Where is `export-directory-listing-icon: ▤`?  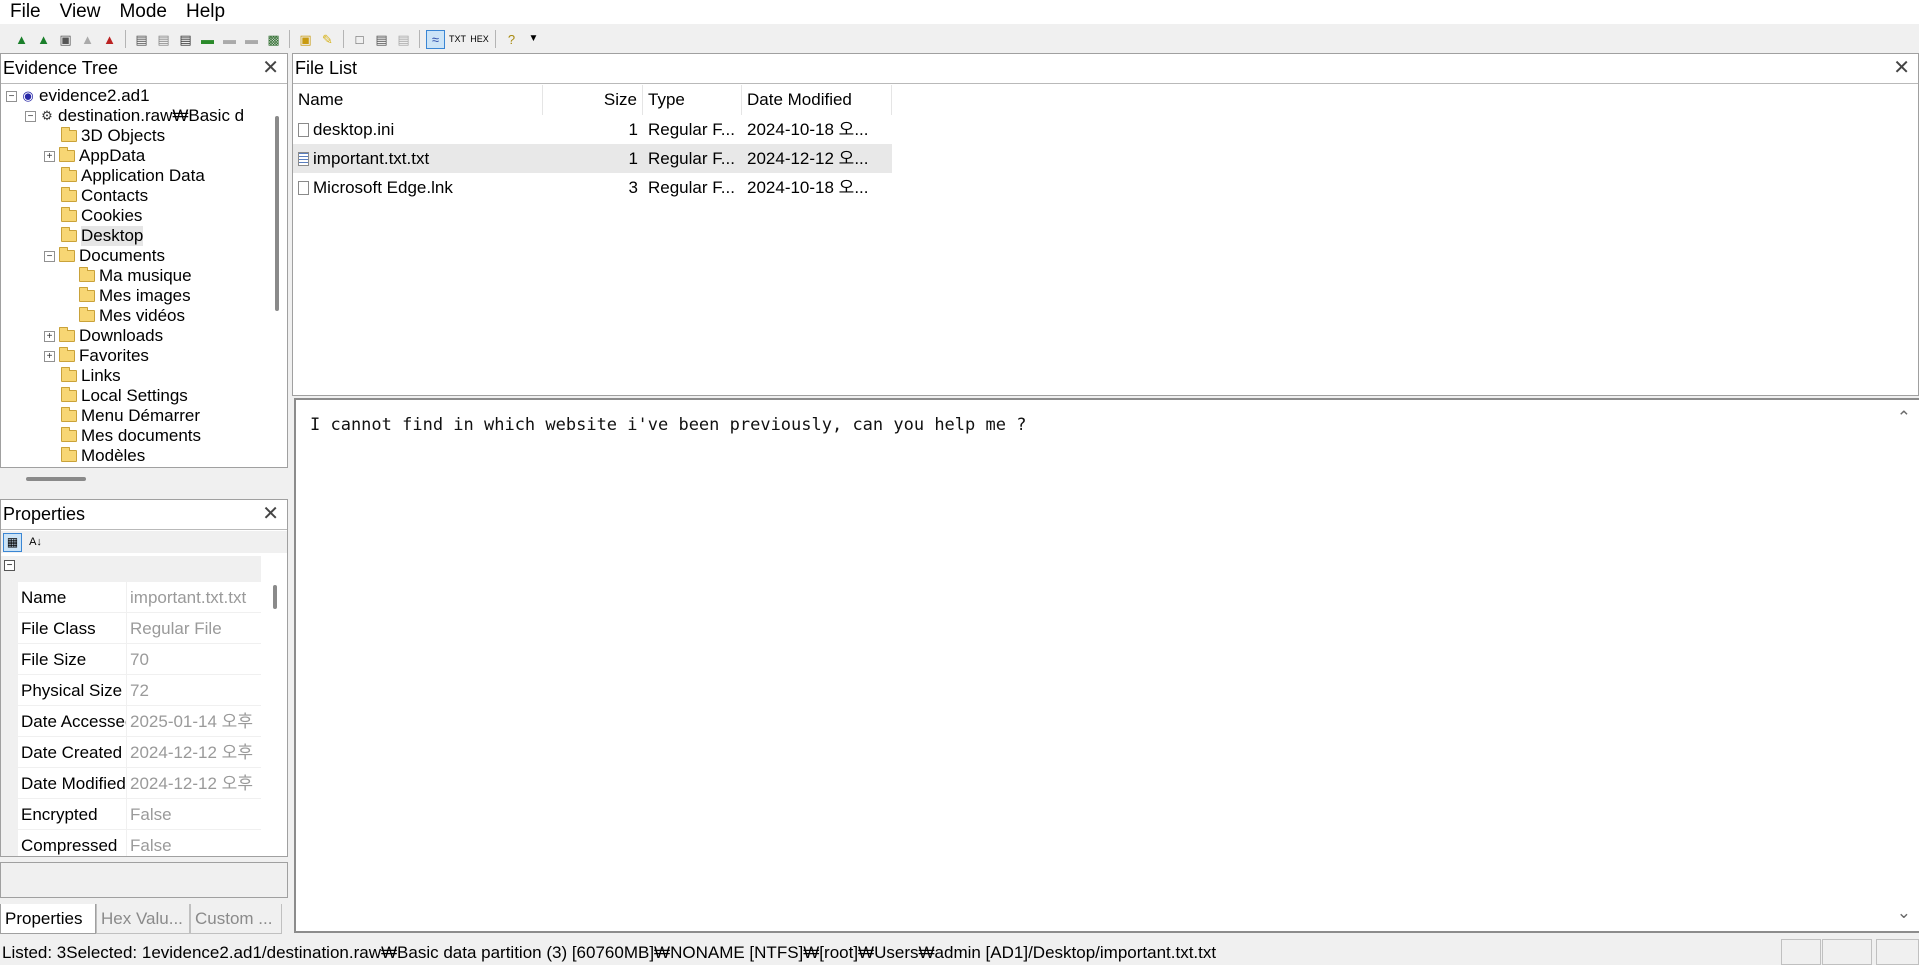
export-directory-listing-icon: ▤ is located at coordinates (381, 39).